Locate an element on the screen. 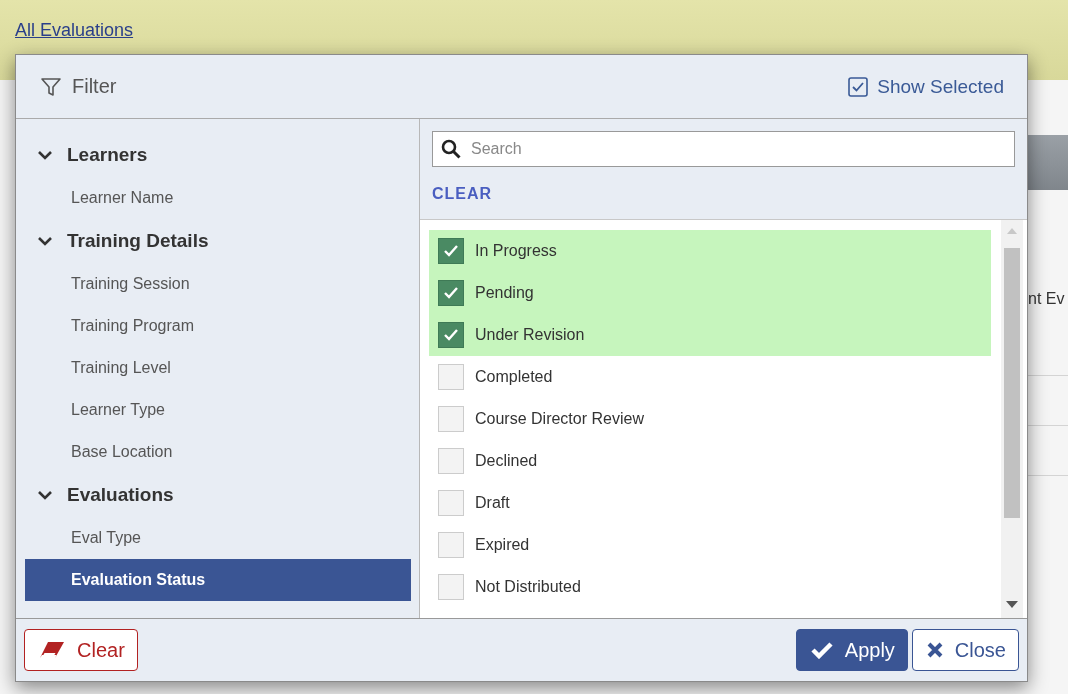 The image size is (1068, 694). scrollbar is located at coordinates (1012, 419).